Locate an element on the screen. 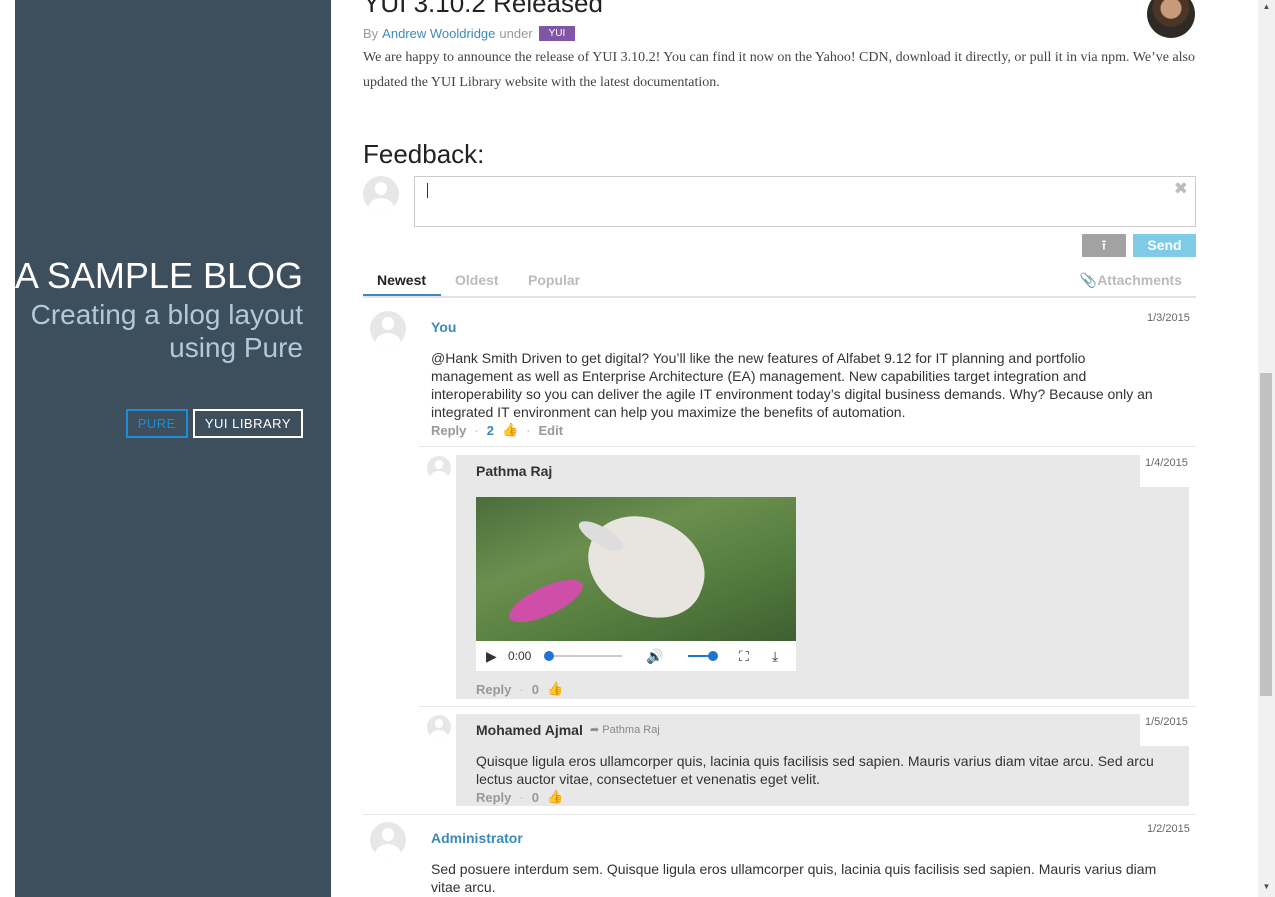 The height and width of the screenshot is (897, 1275). in-reply-to: ➦ Pathma Raj is located at coordinates (625, 729).